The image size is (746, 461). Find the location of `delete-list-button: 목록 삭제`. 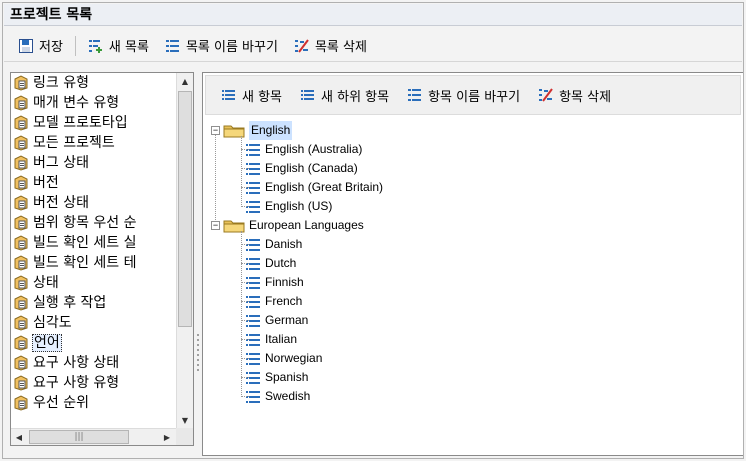

delete-list-button: 목록 삭제 is located at coordinates (330, 45).